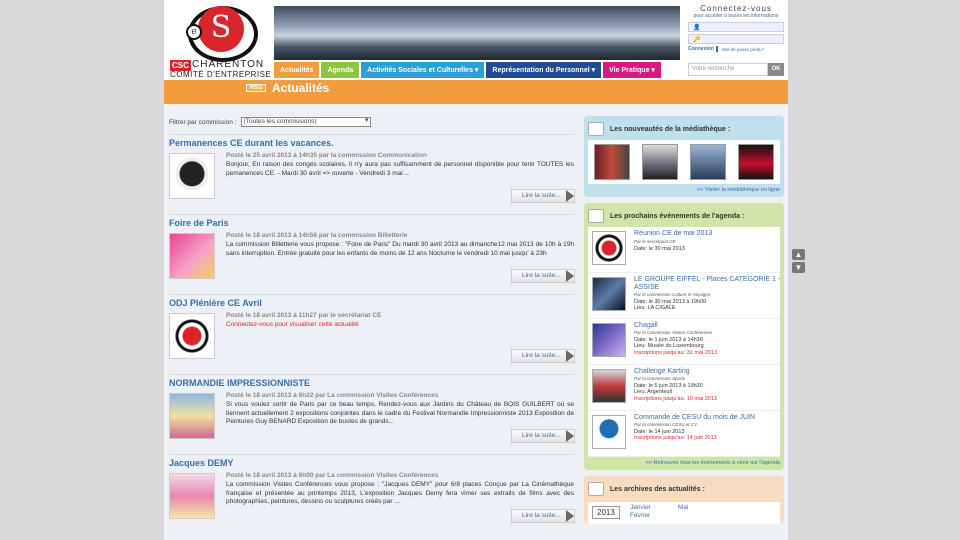 The width and height of the screenshot is (960, 540). What do you see at coordinates (728, 69) in the screenshot?
I see `search-input: Votre recherche` at bounding box center [728, 69].